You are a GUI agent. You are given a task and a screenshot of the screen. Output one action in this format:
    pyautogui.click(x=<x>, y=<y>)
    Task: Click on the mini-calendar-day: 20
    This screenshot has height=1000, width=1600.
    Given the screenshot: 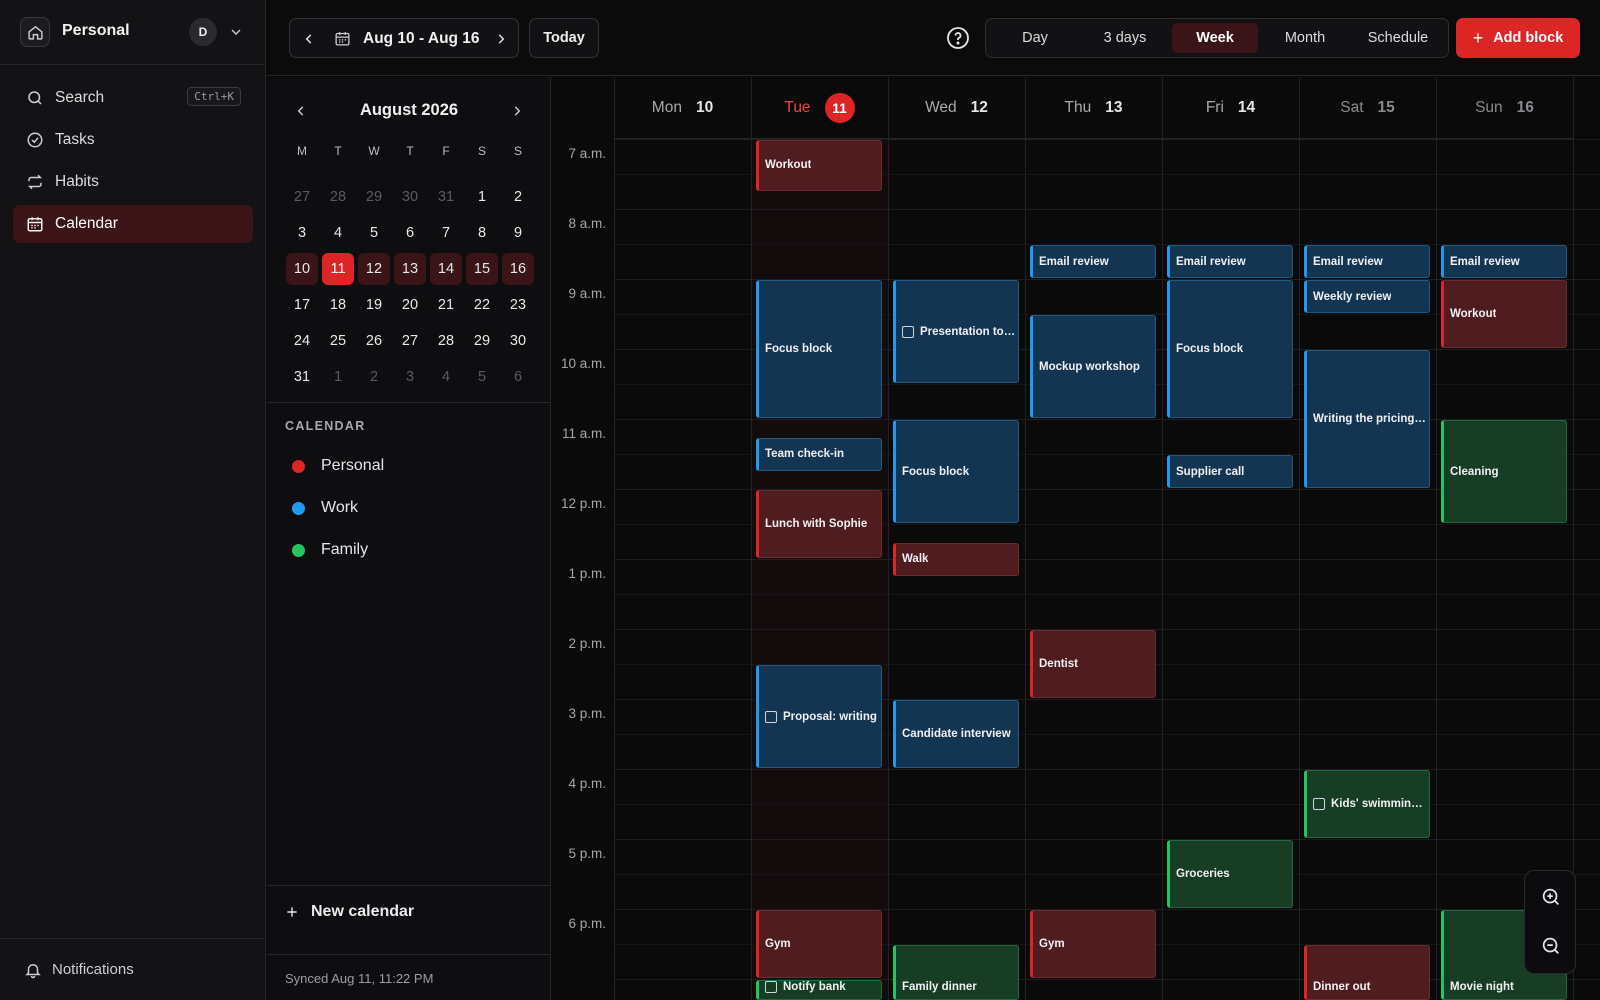 What is the action you would take?
    pyautogui.click(x=410, y=305)
    